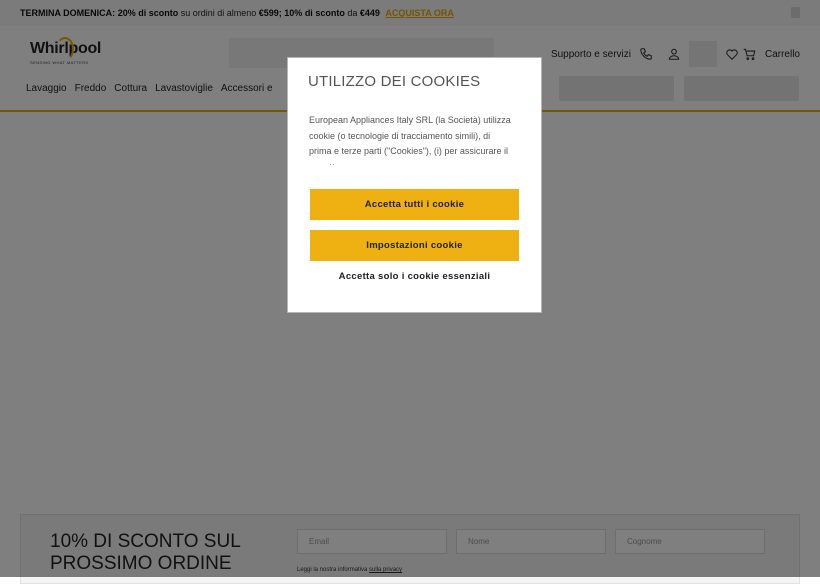  Describe the element at coordinates (414, 276) in the screenshot. I see `accept-essential-cookies-link: Accetta solo i cookie essenziali` at that location.